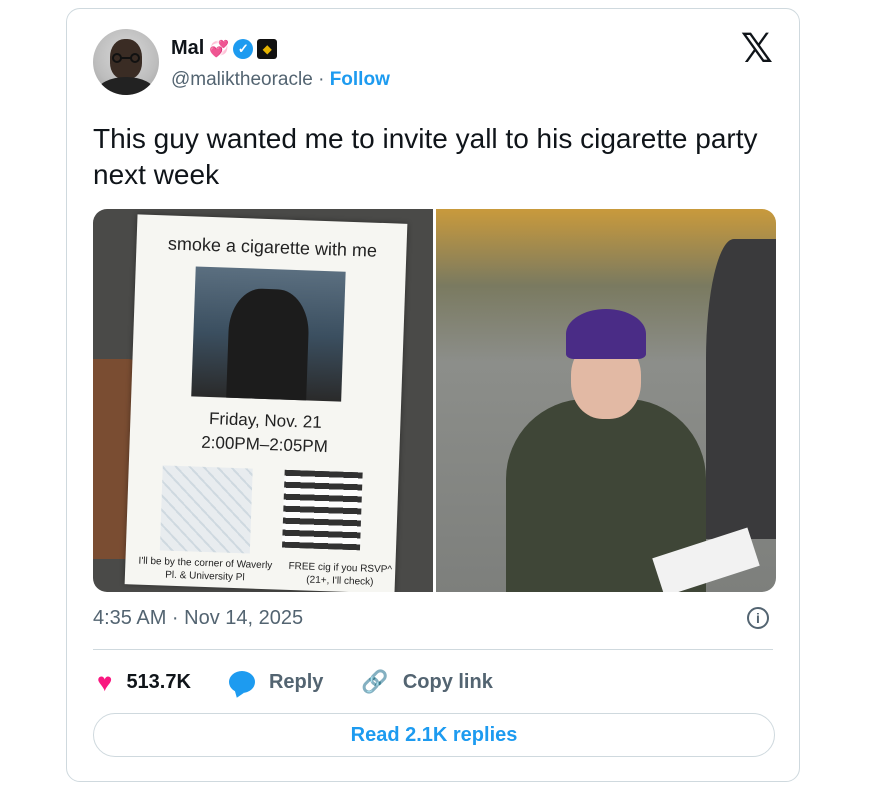  I want to click on link-icon: 🔗, so click(375, 681).